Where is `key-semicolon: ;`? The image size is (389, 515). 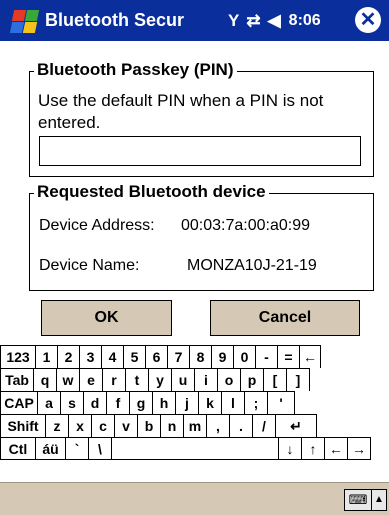 key-semicolon: ; is located at coordinates (255, 402).